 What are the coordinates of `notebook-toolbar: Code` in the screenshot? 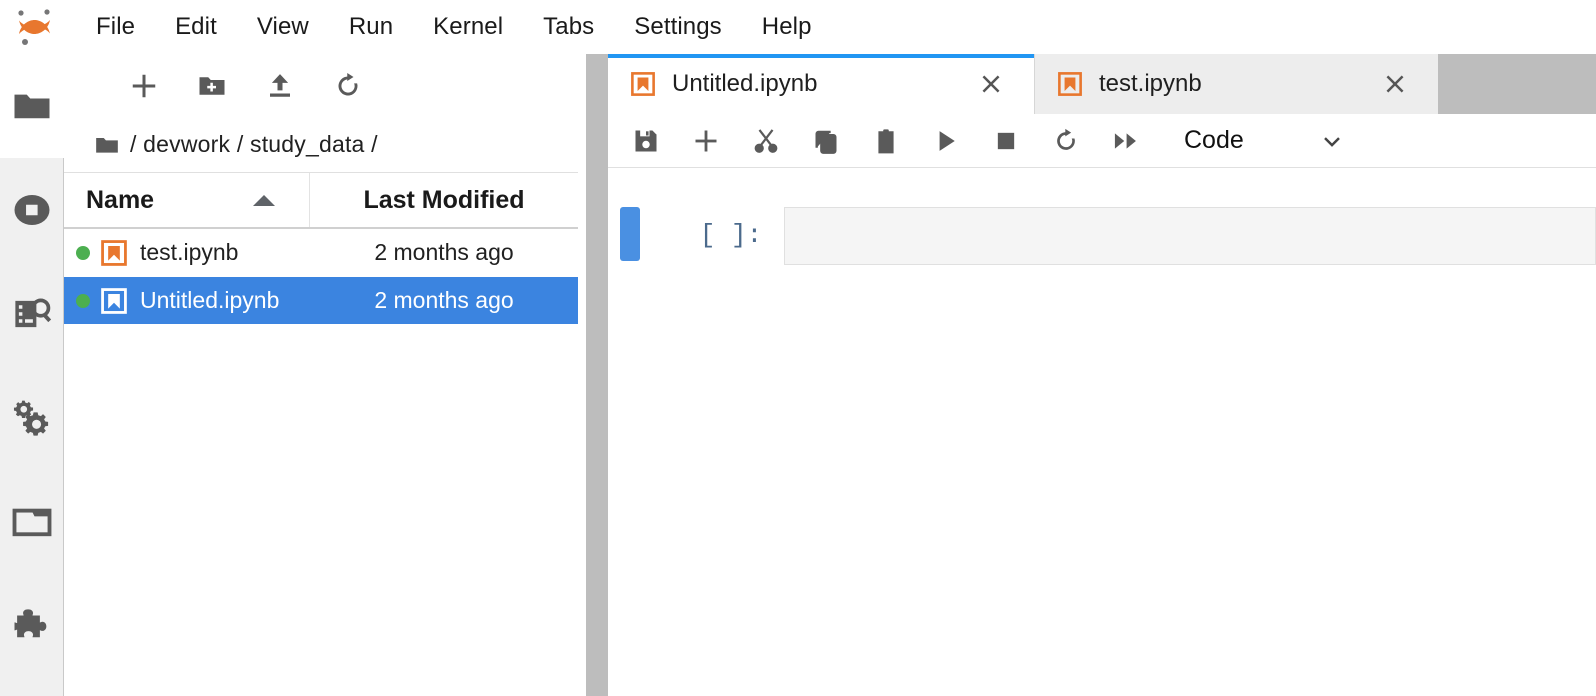 It's located at (1102, 141).